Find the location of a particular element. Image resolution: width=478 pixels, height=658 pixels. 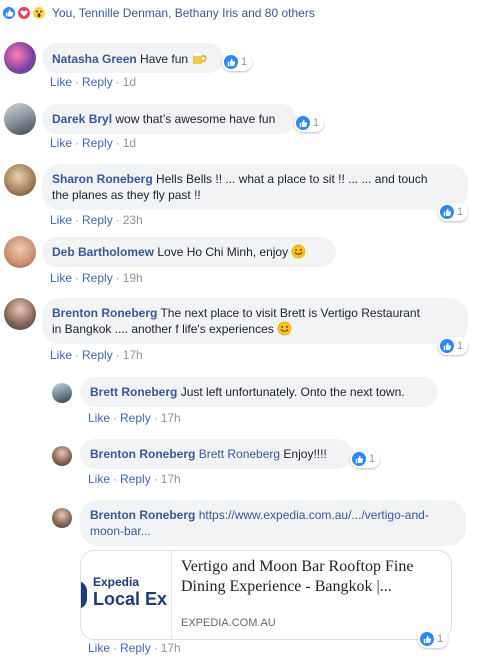

comment-text-line: the planes as they fly past !! is located at coordinates (126, 195).